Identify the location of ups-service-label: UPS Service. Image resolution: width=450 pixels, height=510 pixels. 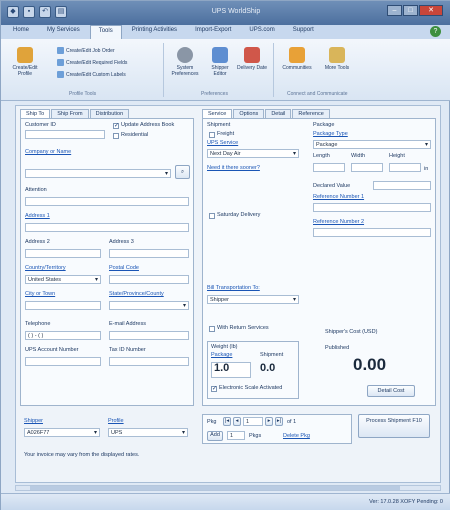
(222, 143).